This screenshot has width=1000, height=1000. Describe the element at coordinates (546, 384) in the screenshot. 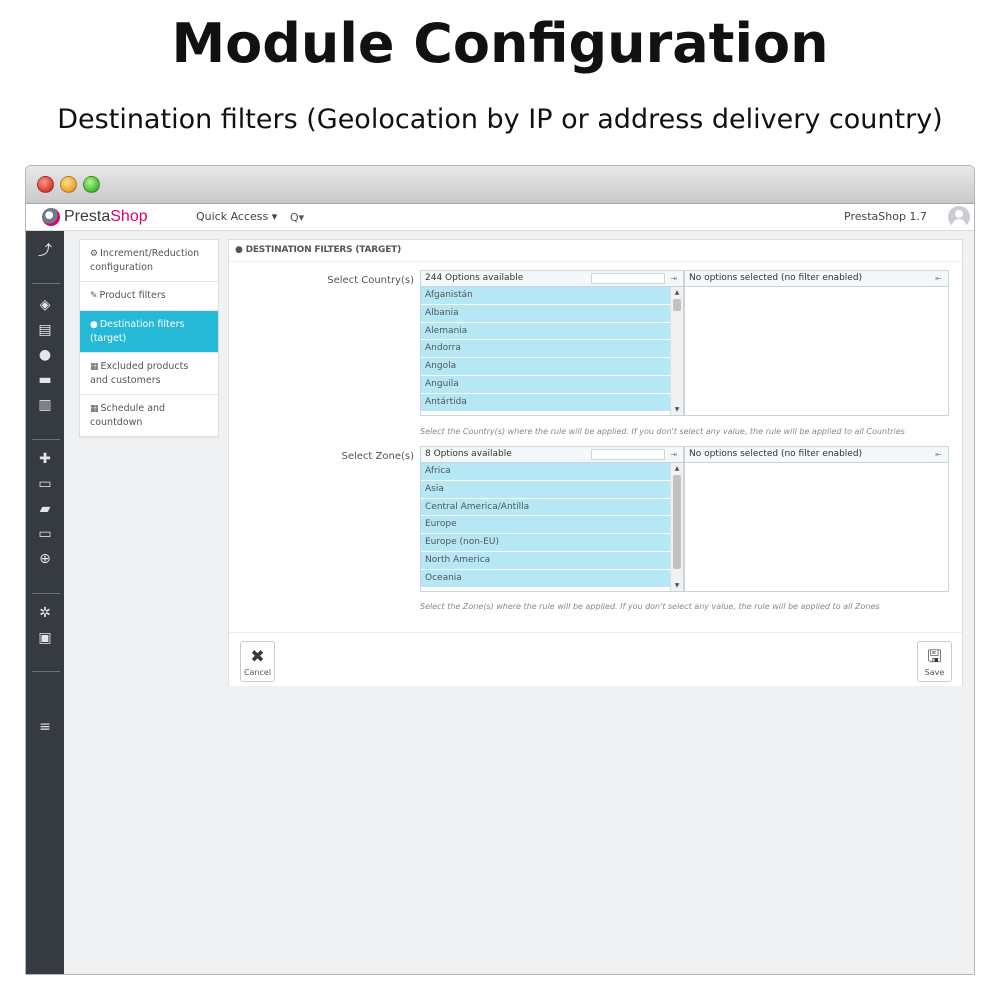

I see `list-item: Anguila` at that location.